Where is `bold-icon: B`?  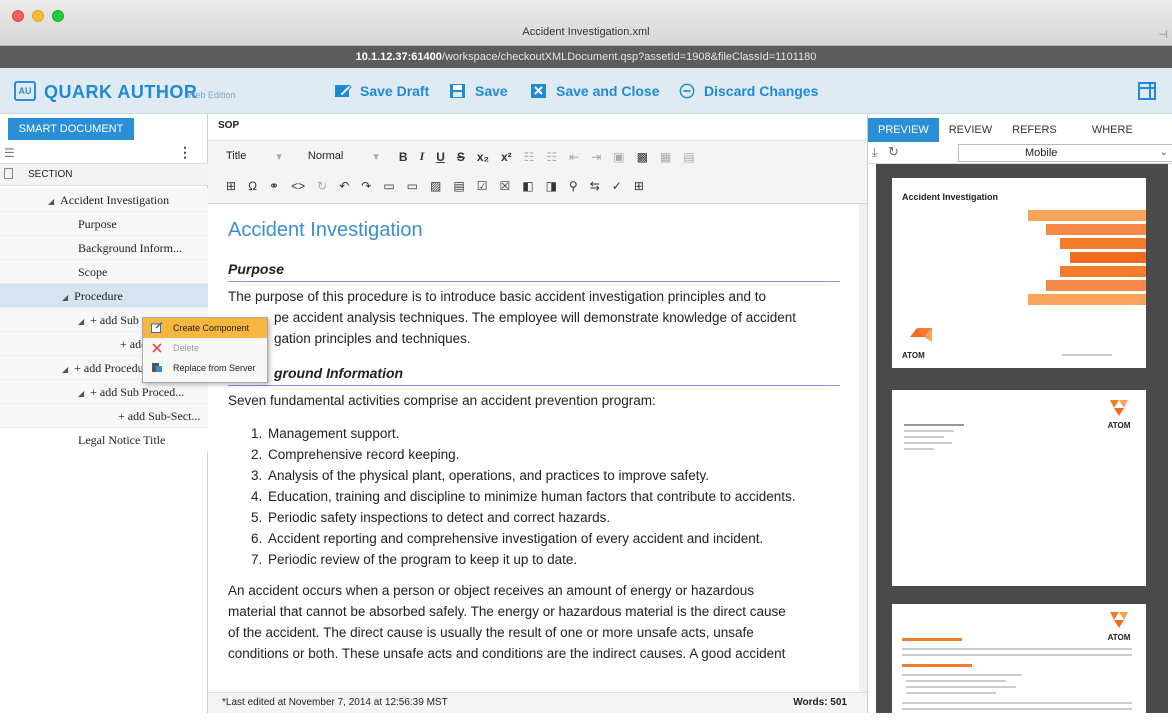
bold-icon: B is located at coordinates (403, 157).